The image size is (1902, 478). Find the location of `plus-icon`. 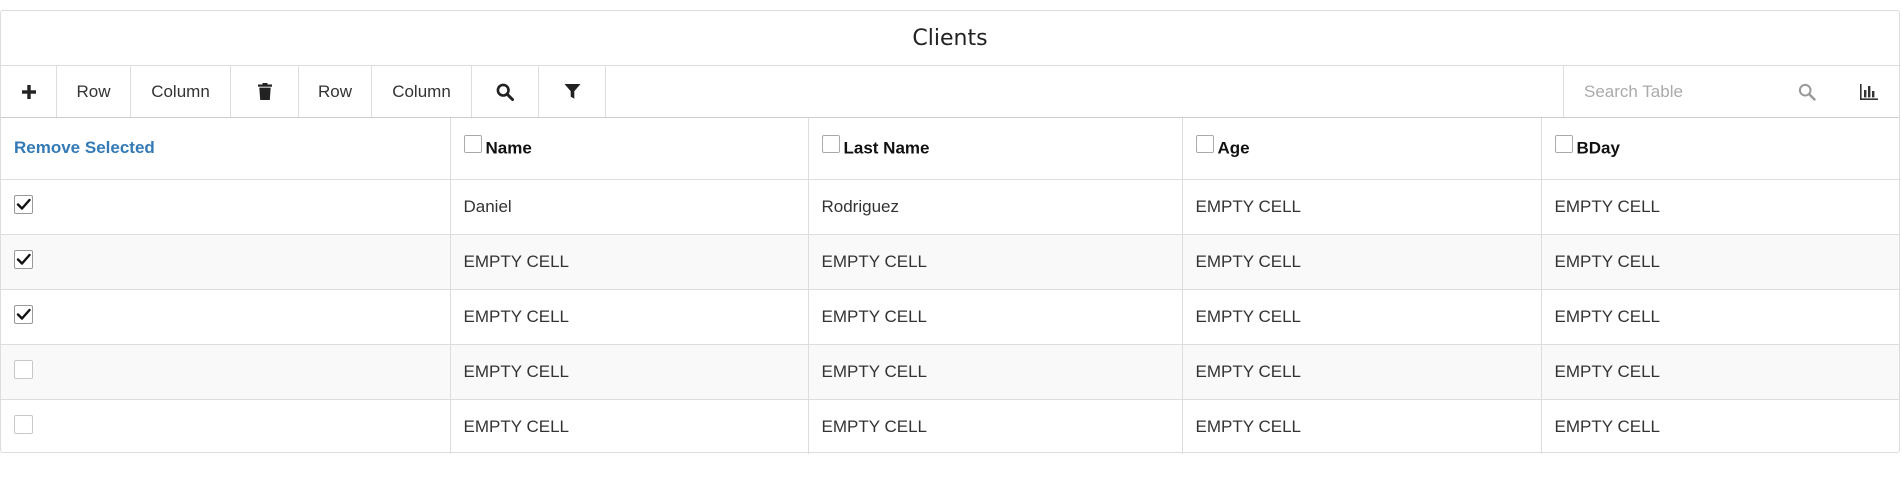

plus-icon is located at coordinates (29, 92).